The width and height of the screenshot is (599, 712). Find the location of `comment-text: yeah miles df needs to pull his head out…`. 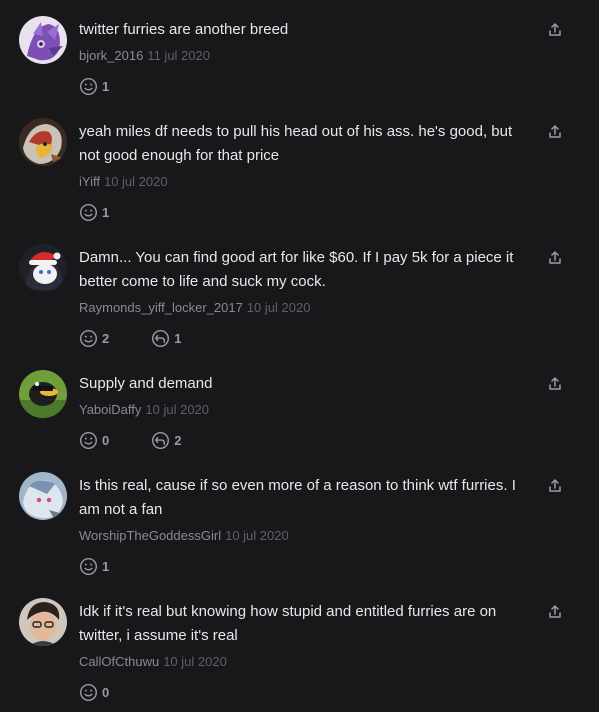

comment-text: yeah miles df needs to pull his head out… is located at coordinates (296, 143).